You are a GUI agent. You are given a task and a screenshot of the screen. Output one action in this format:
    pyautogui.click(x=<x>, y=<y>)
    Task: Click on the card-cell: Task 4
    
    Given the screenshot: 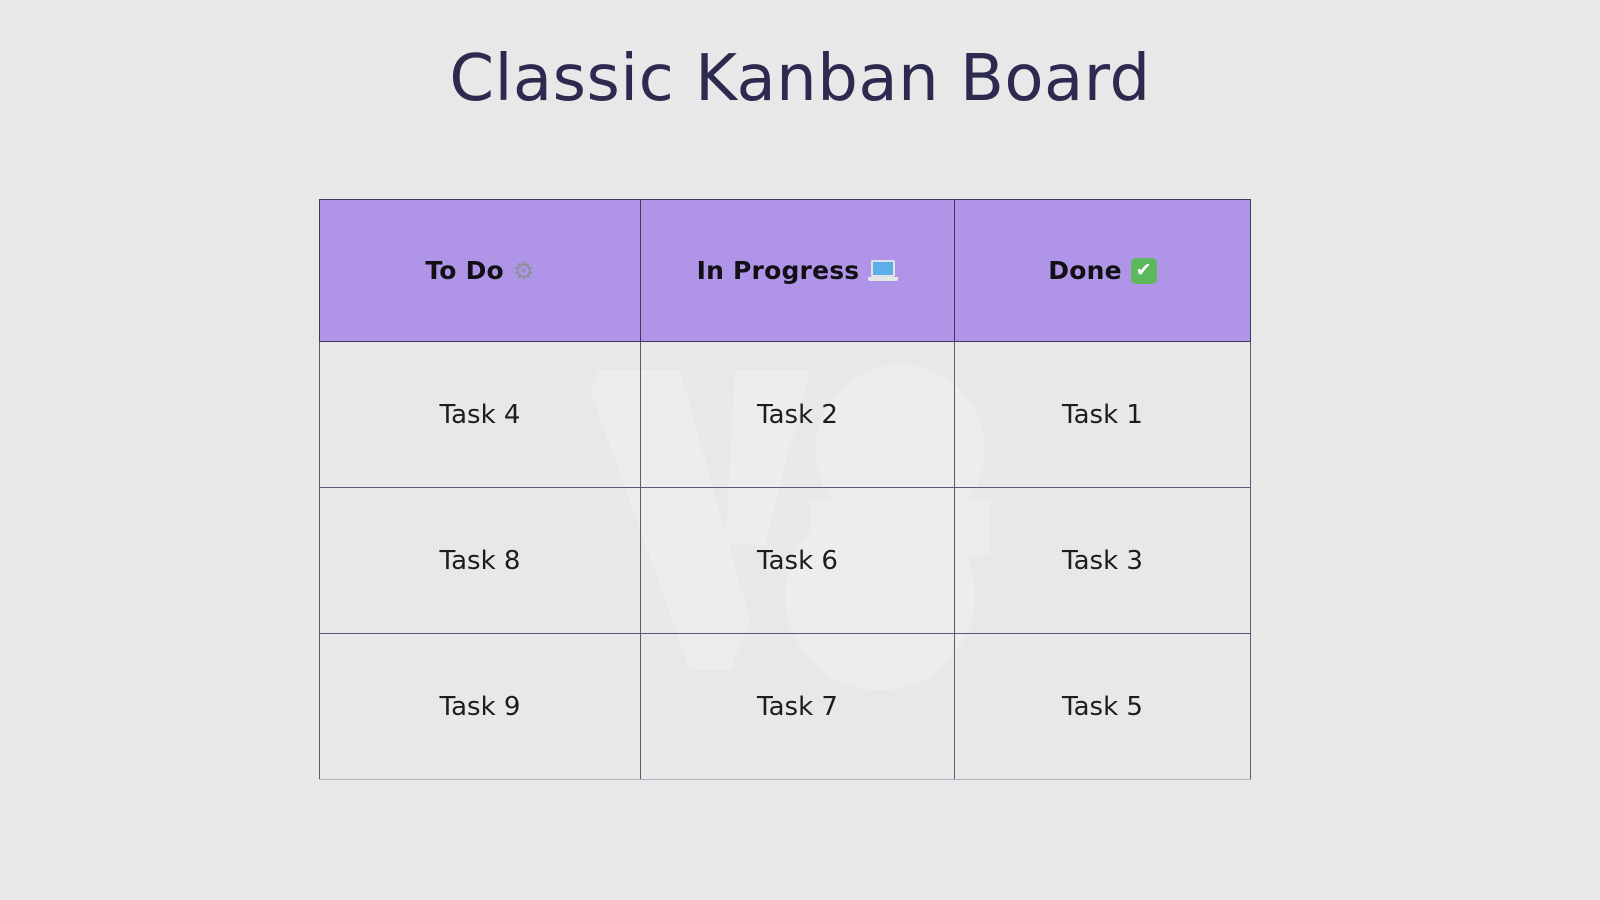 What is the action you would take?
    pyautogui.click(x=480, y=414)
    